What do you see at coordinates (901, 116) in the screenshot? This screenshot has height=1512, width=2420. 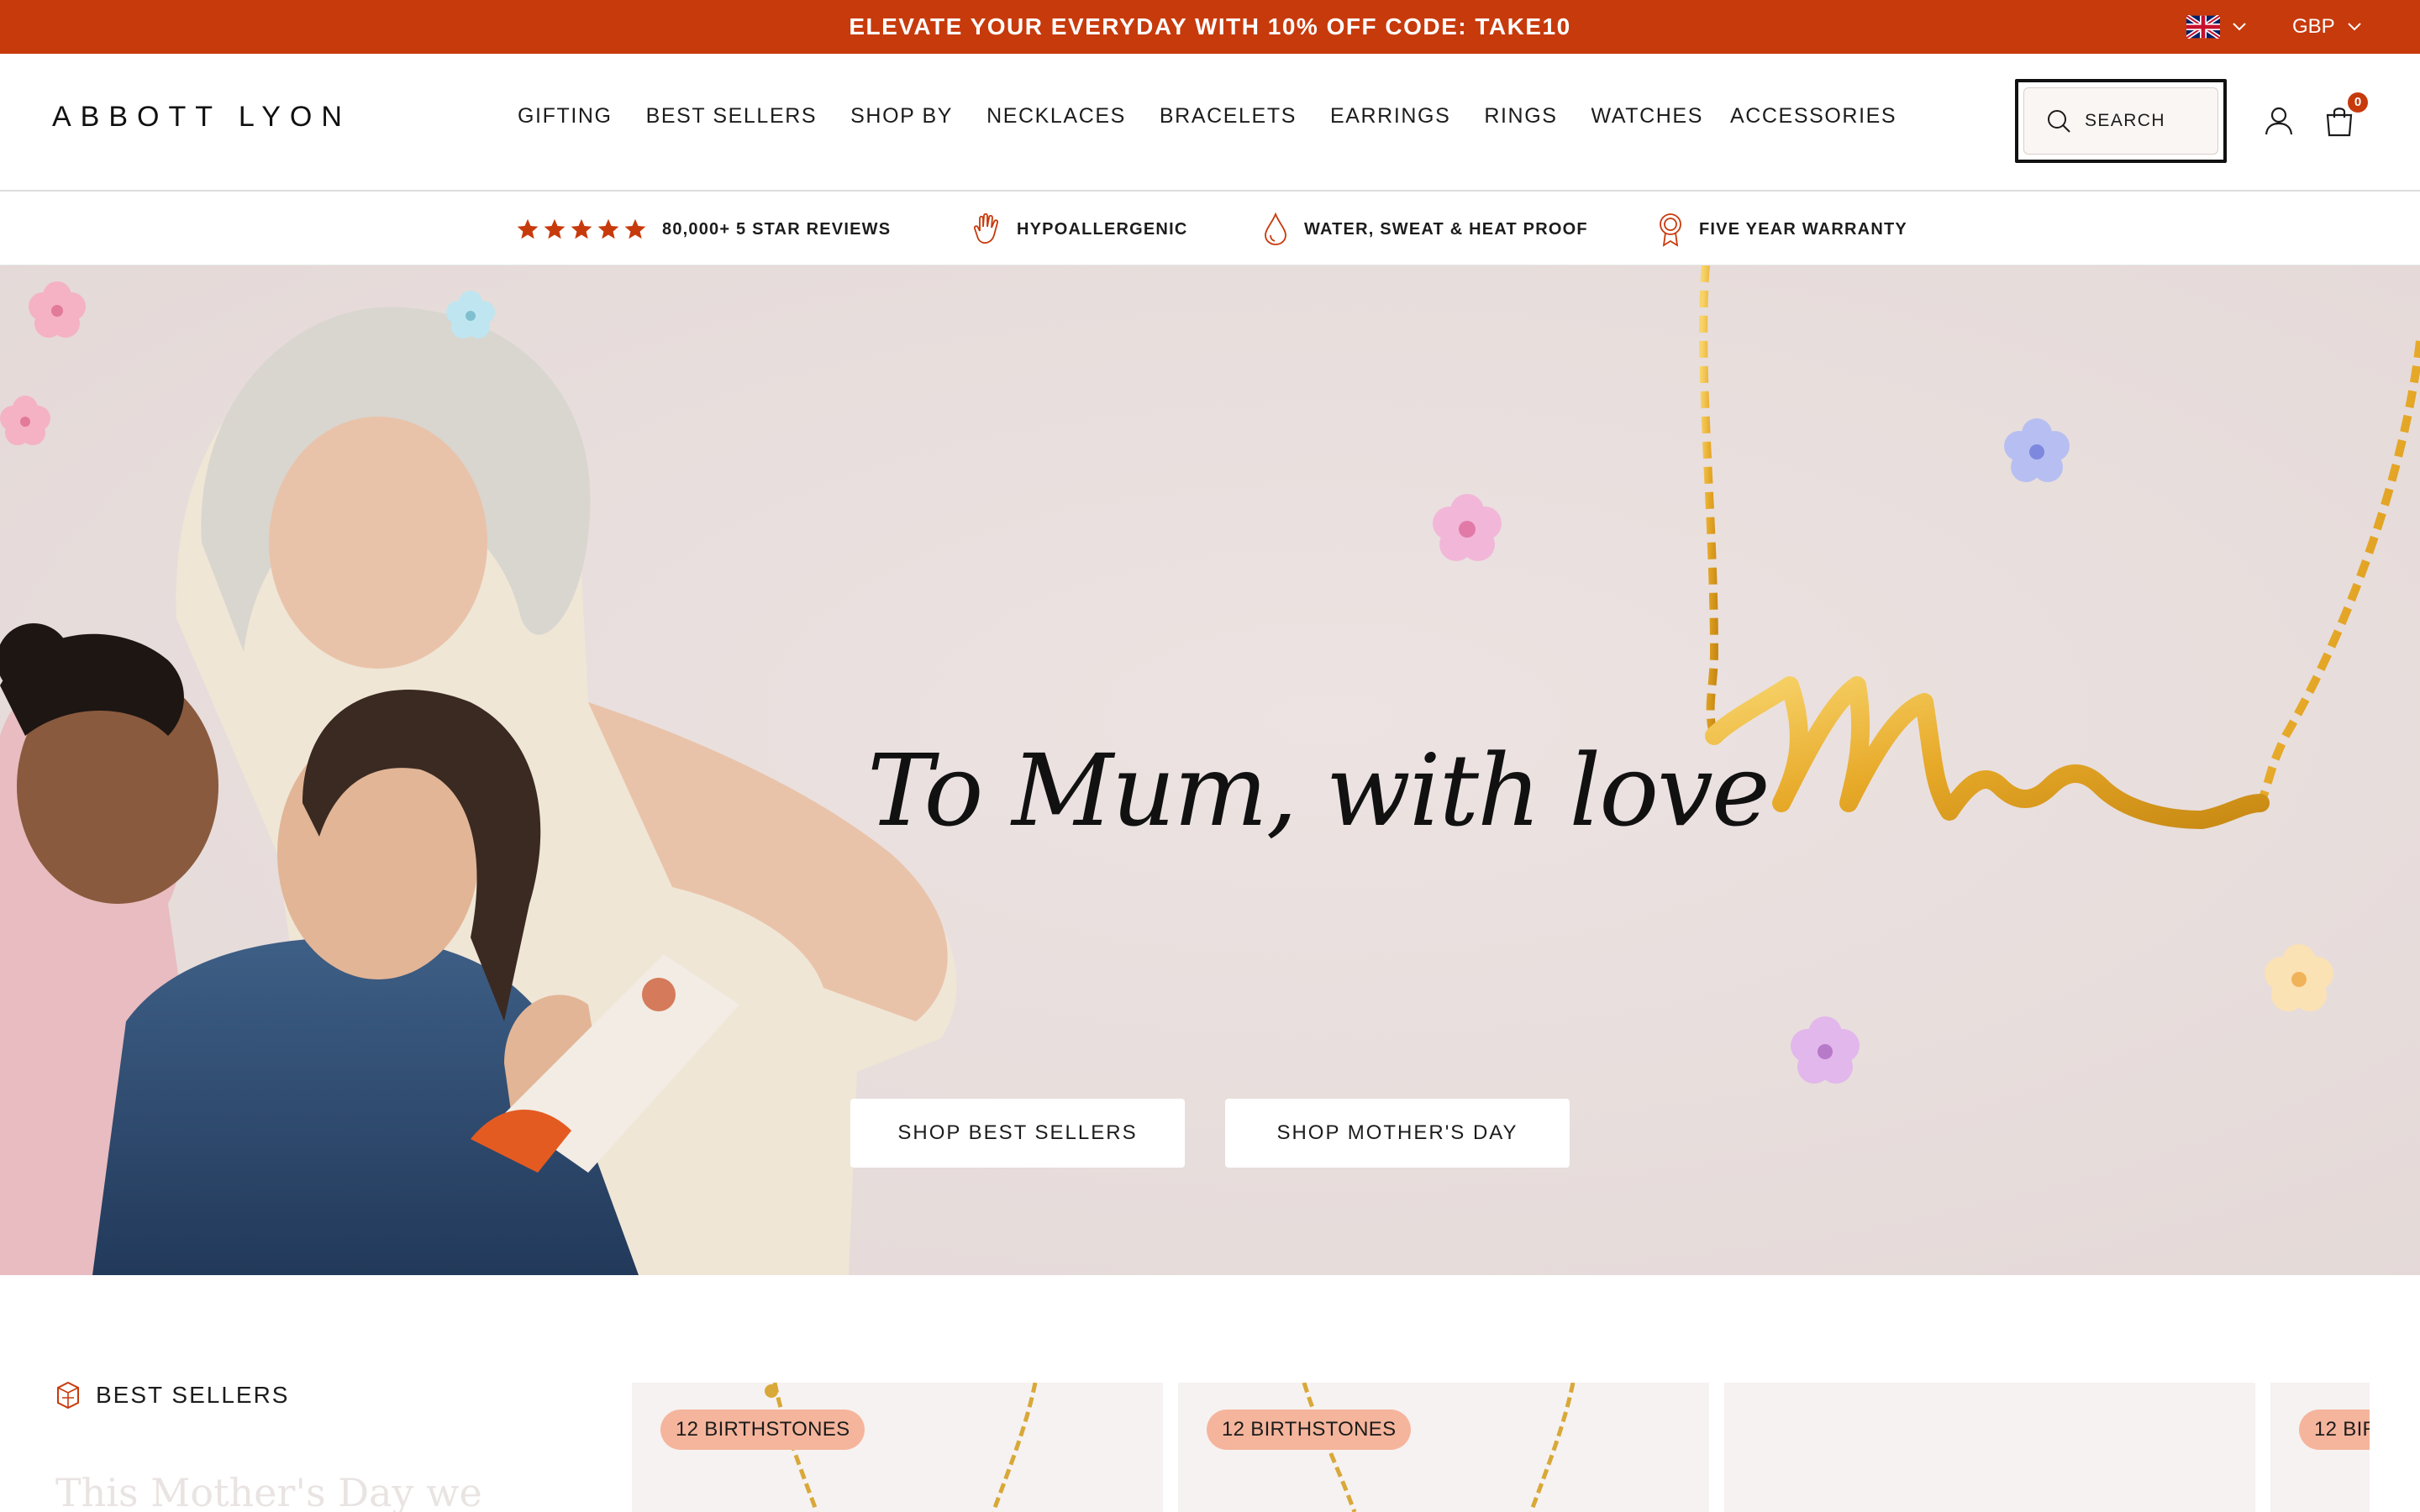 I see `nav-shop-by: SHOP BY` at bounding box center [901, 116].